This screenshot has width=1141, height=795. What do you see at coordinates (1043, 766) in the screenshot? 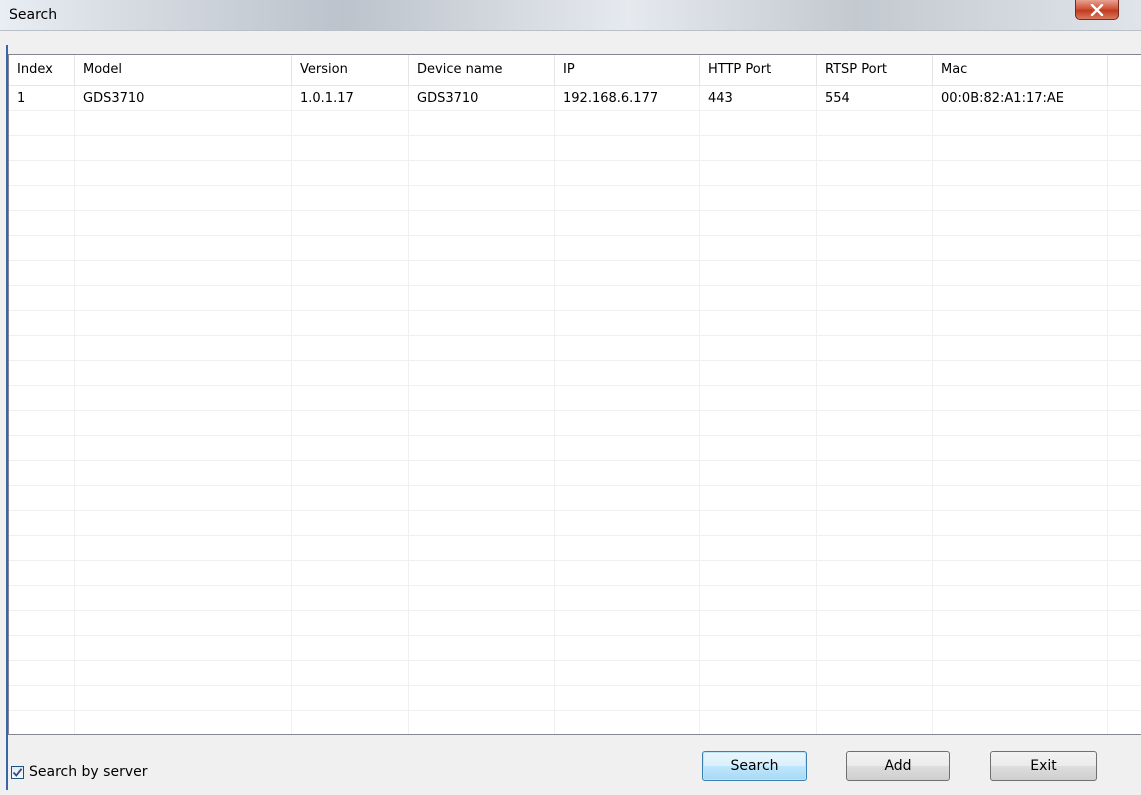
I see `exit-button: Exit` at bounding box center [1043, 766].